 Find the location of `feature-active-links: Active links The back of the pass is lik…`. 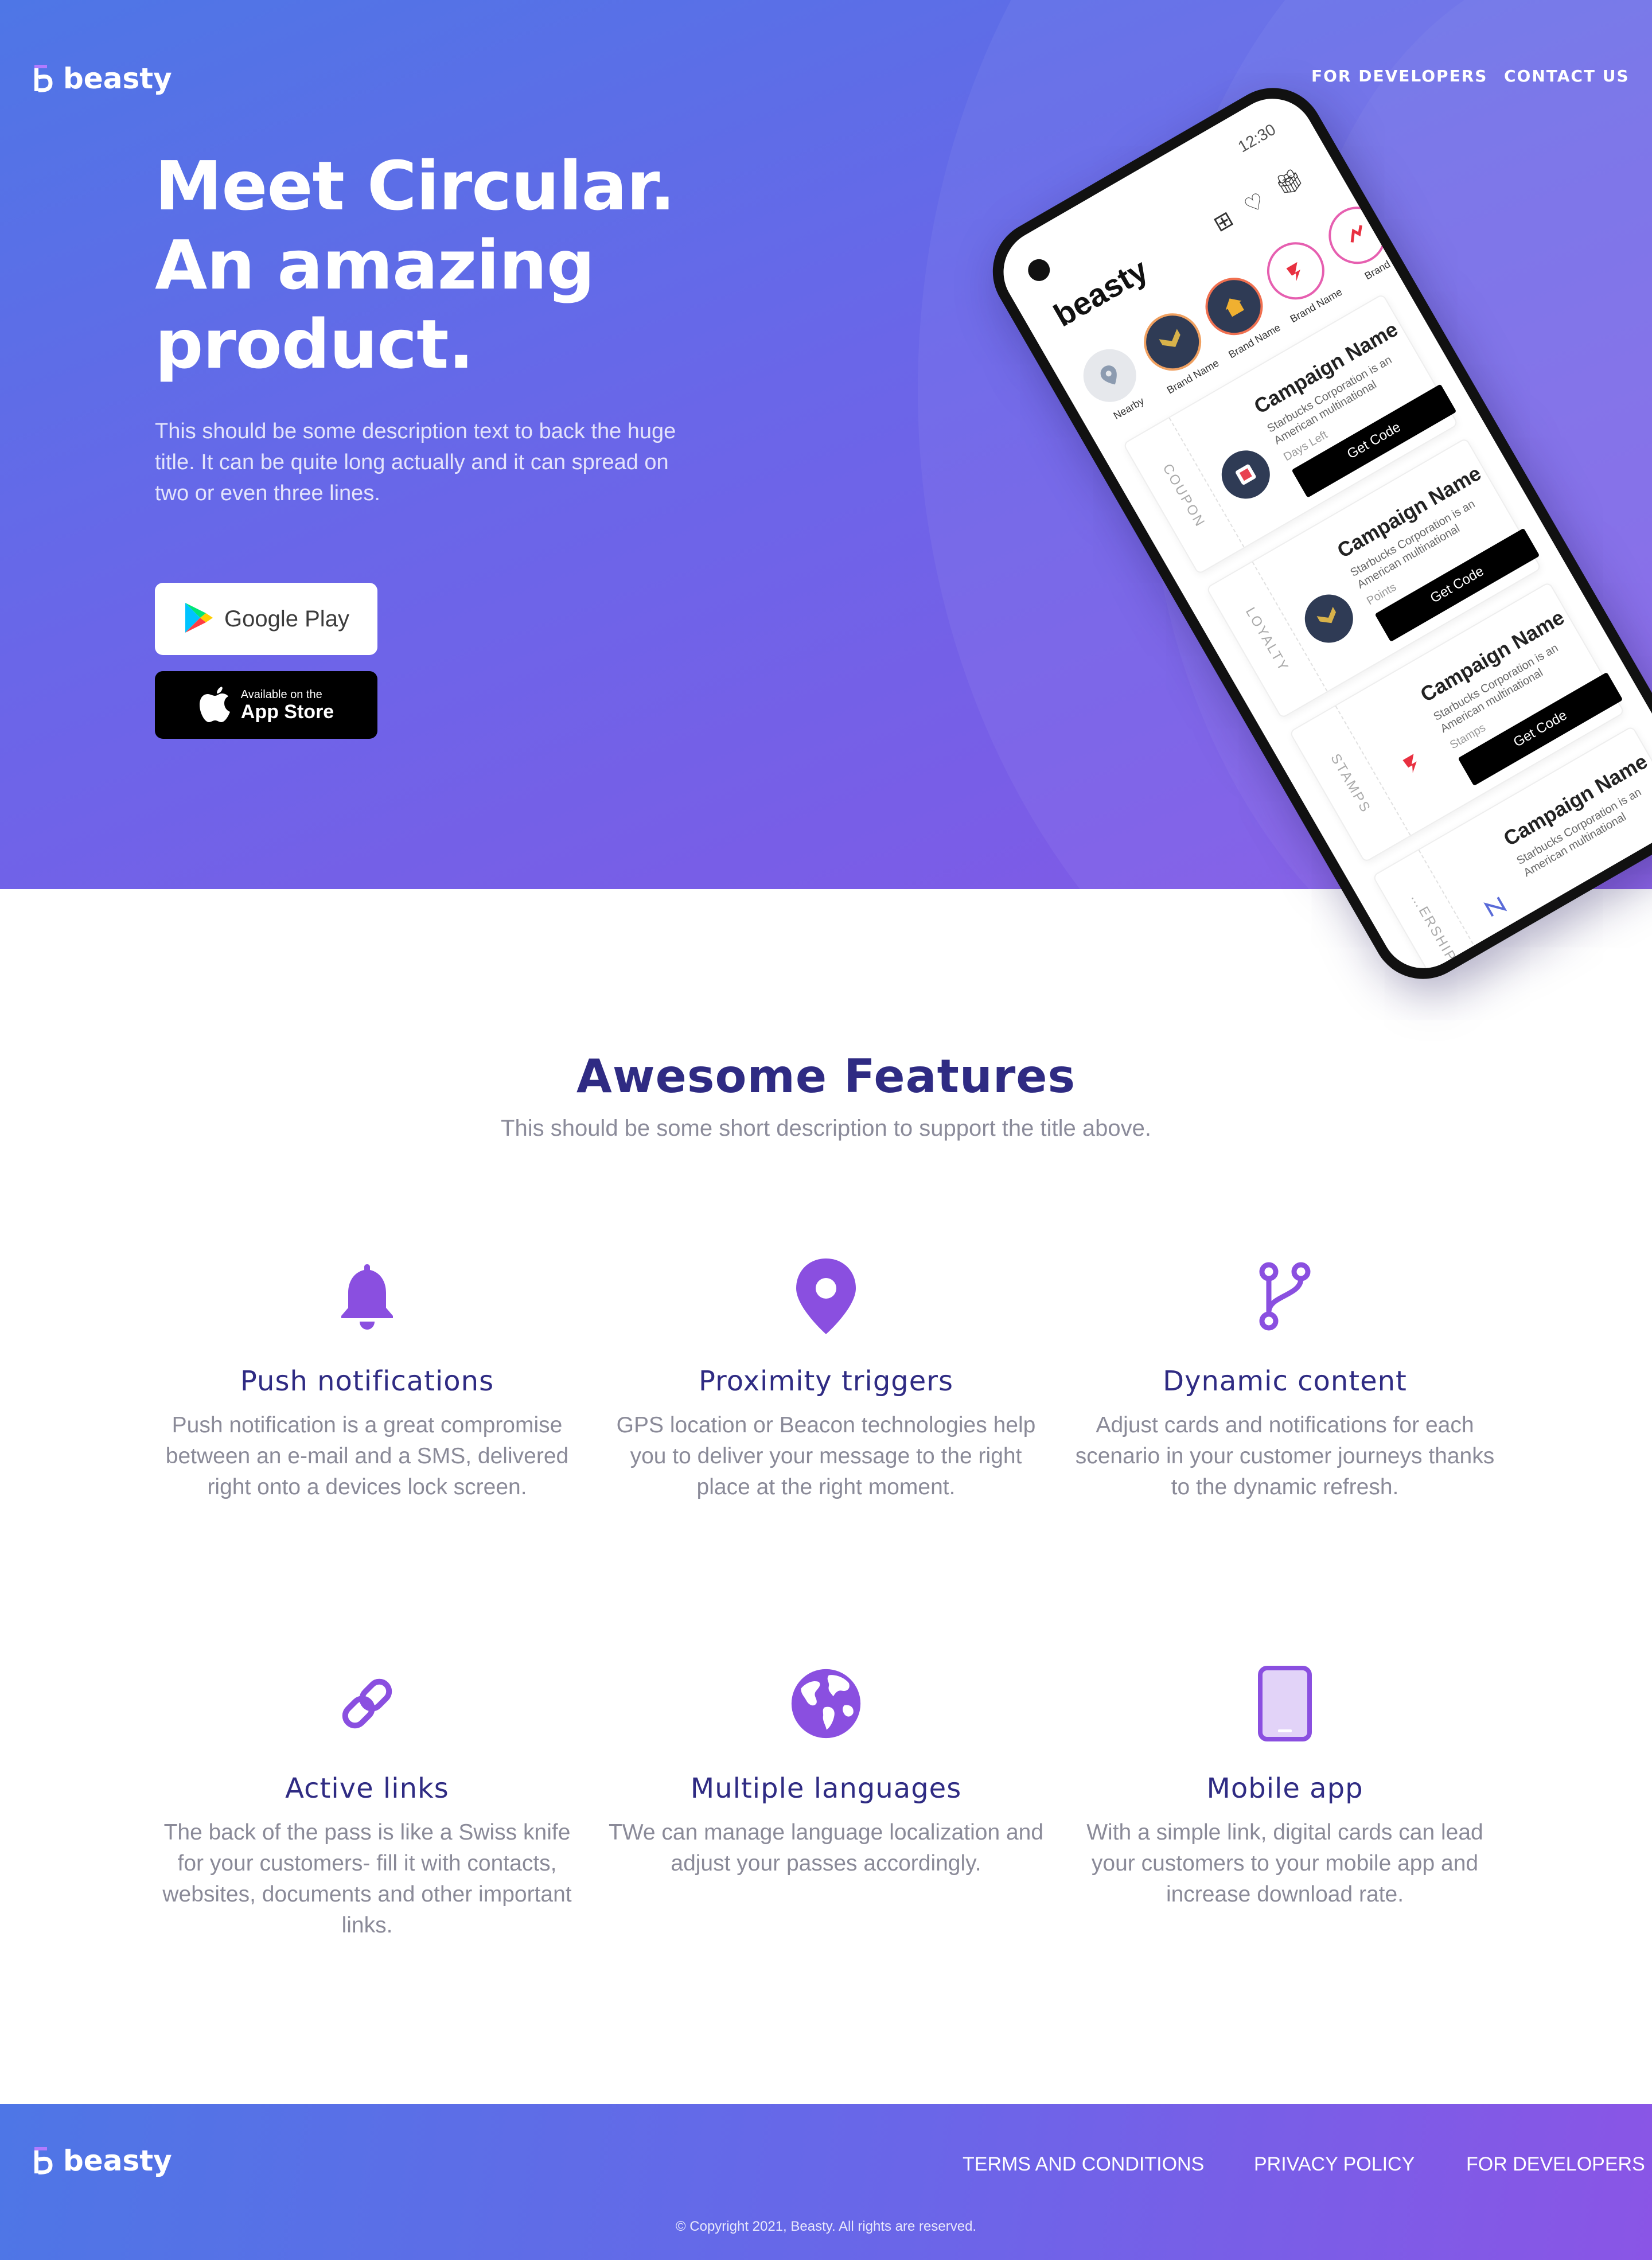

feature-active-links: Active links The back of the pass is lik… is located at coordinates (367, 1802).